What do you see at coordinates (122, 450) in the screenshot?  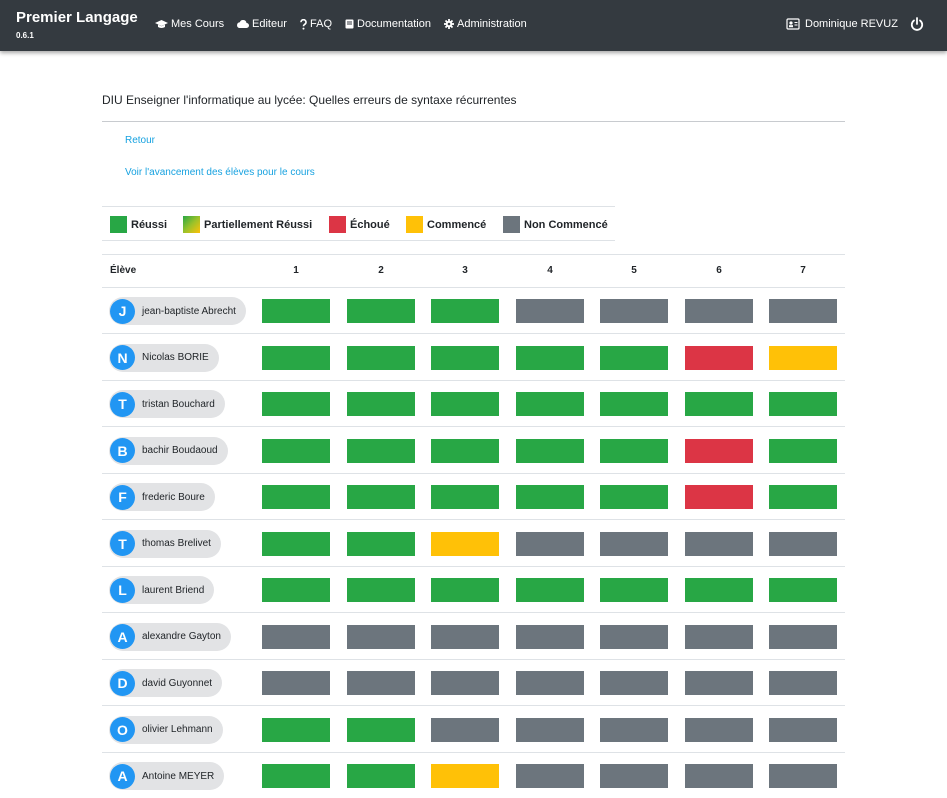 I see `avatar: B` at bounding box center [122, 450].